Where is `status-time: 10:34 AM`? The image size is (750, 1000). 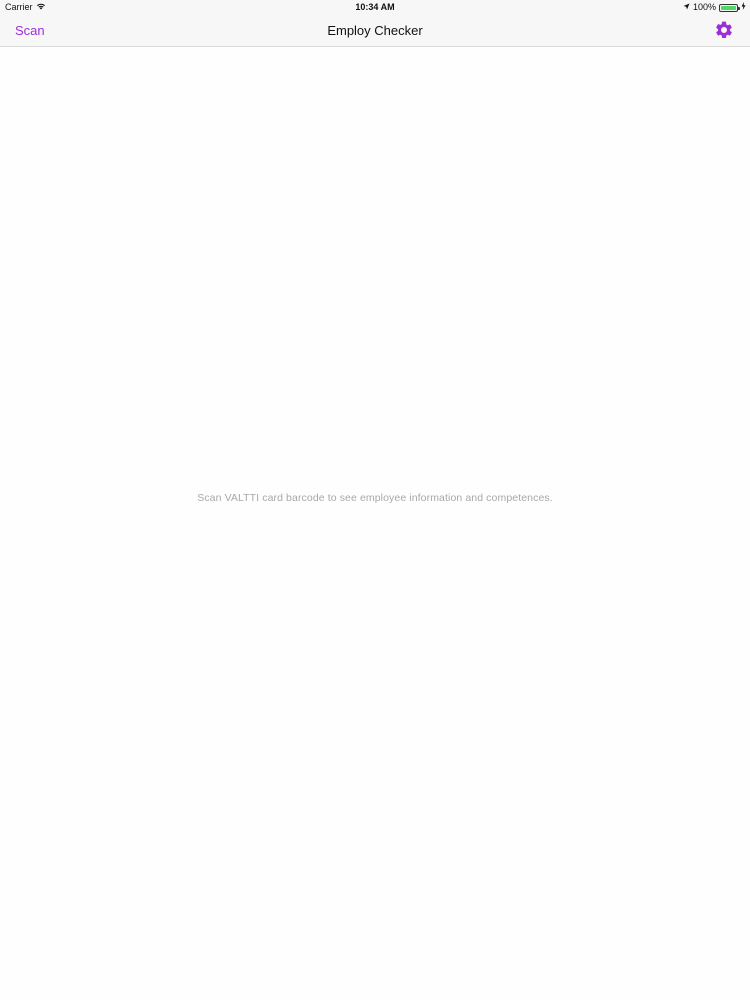 status-time: 10:34 AM is located at coordinates (375, 7).